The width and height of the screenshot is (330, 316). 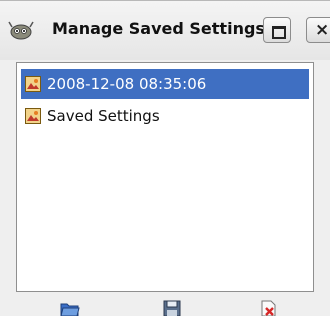 I want to click on delete-icon, so click(x=268, y=308).